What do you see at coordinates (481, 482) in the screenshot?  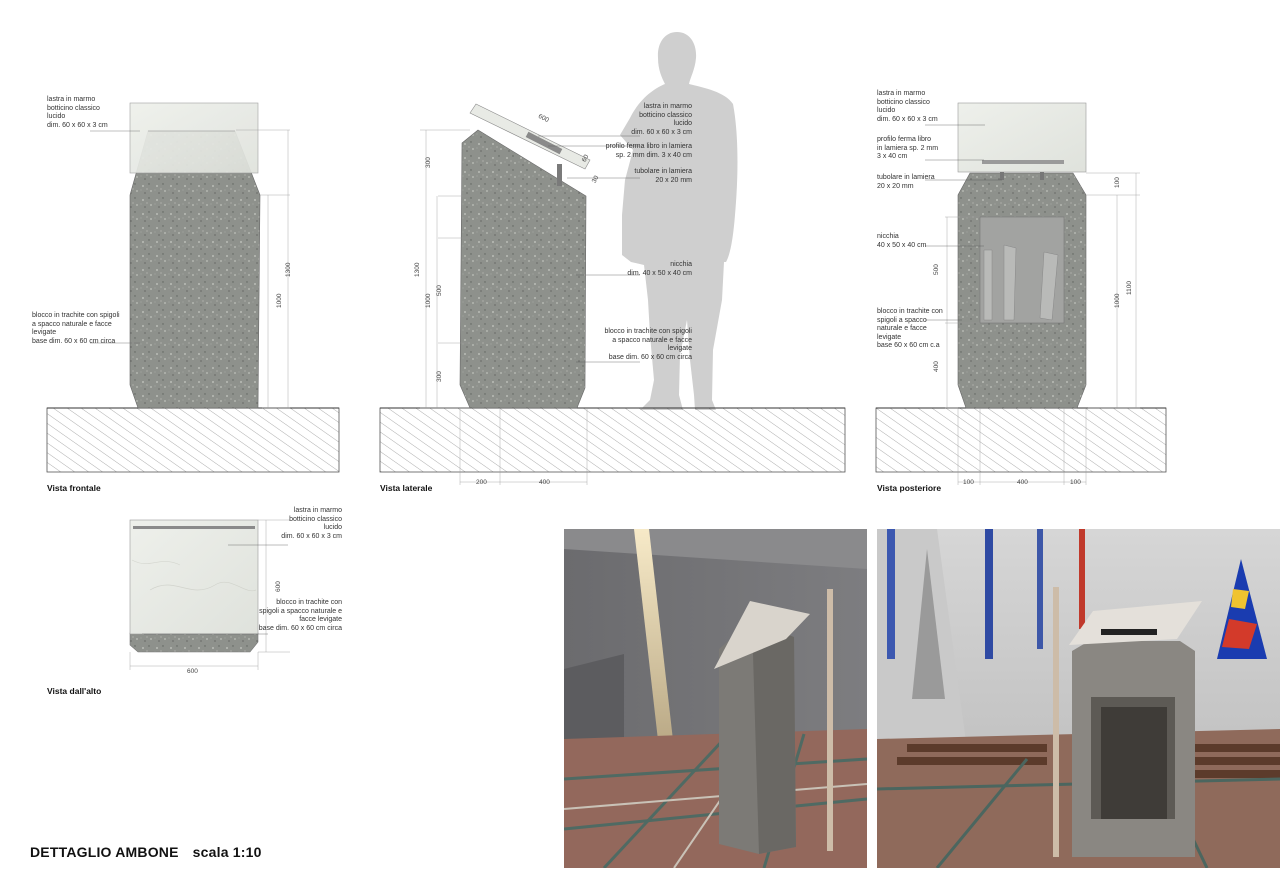 I see `dim-side-bottom-200: 200` at bounding box center [481, 482].